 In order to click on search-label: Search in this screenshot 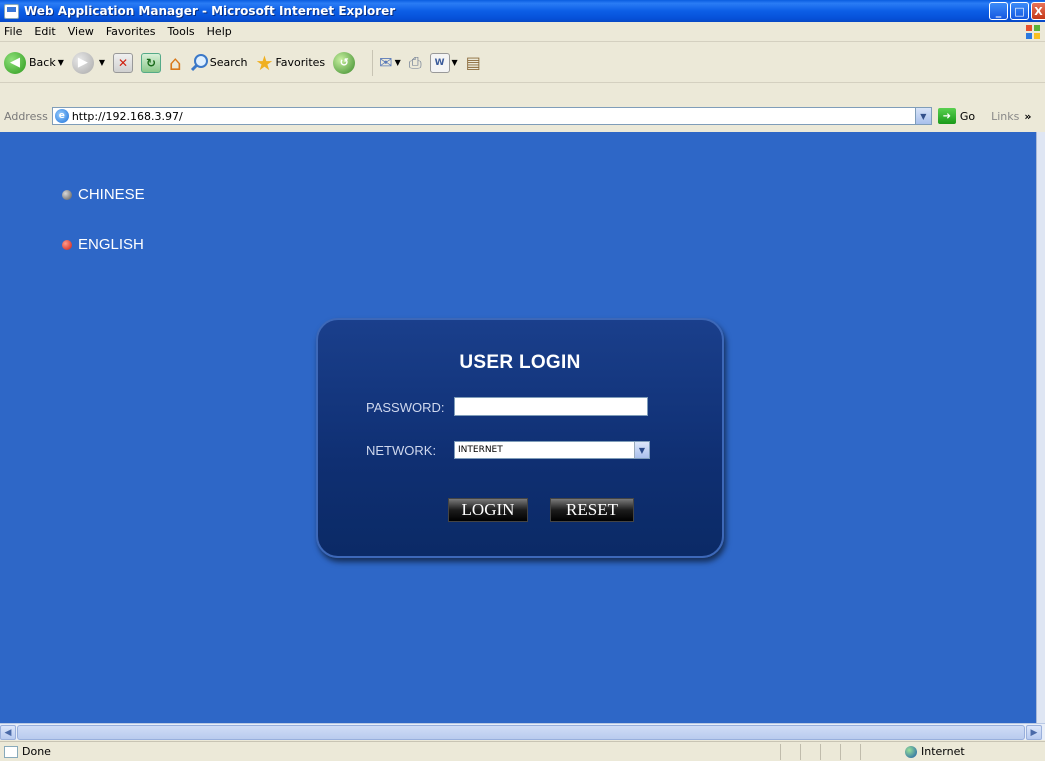, I will do `click(228, 62)`.